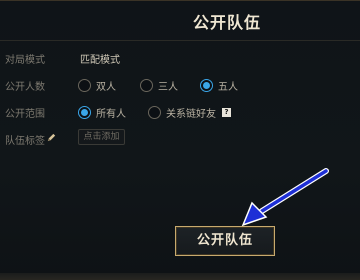  I want to click on team-tags-label: 队伍标签, so click(25, 141).